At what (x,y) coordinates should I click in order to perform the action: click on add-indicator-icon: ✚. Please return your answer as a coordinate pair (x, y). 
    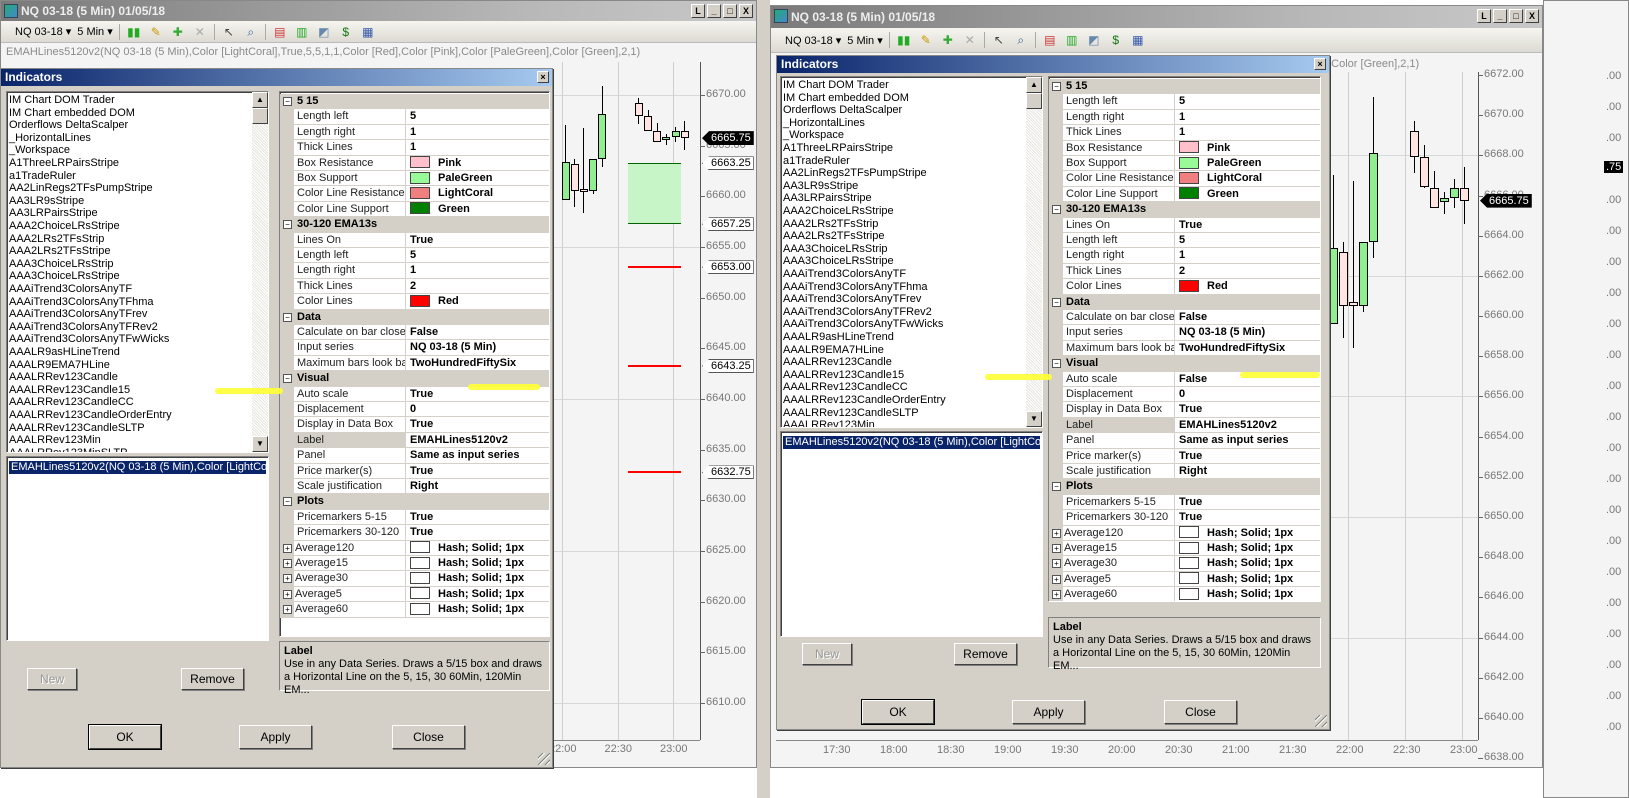
    Looking at the image, I should click on (948, 40).